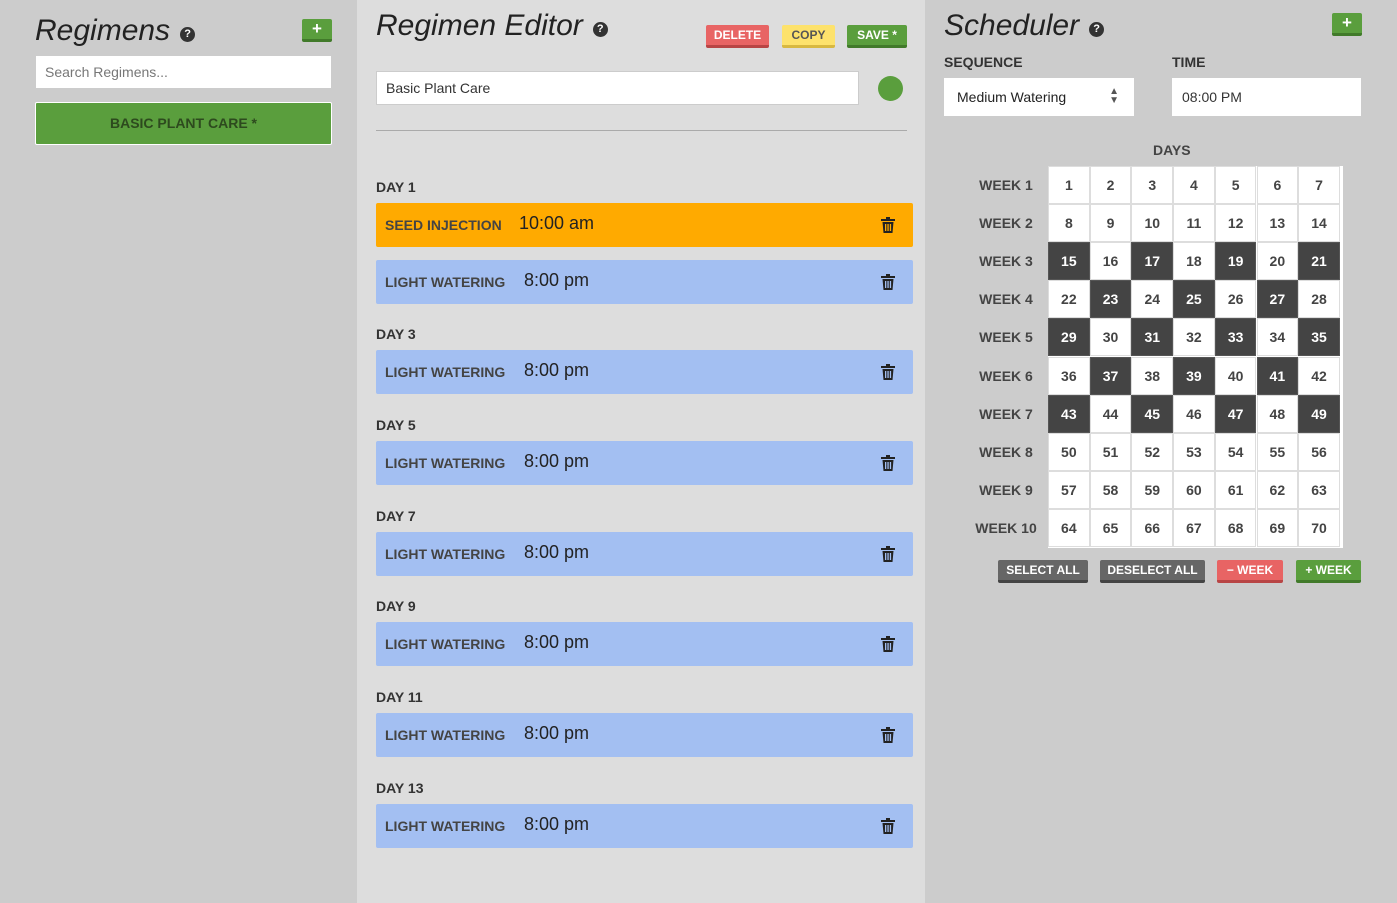 This screenshot has width=1397, height=903. Describe the element at coordinates (1110, 527) in the screenshot. I see `day-cell: 65` at that location.